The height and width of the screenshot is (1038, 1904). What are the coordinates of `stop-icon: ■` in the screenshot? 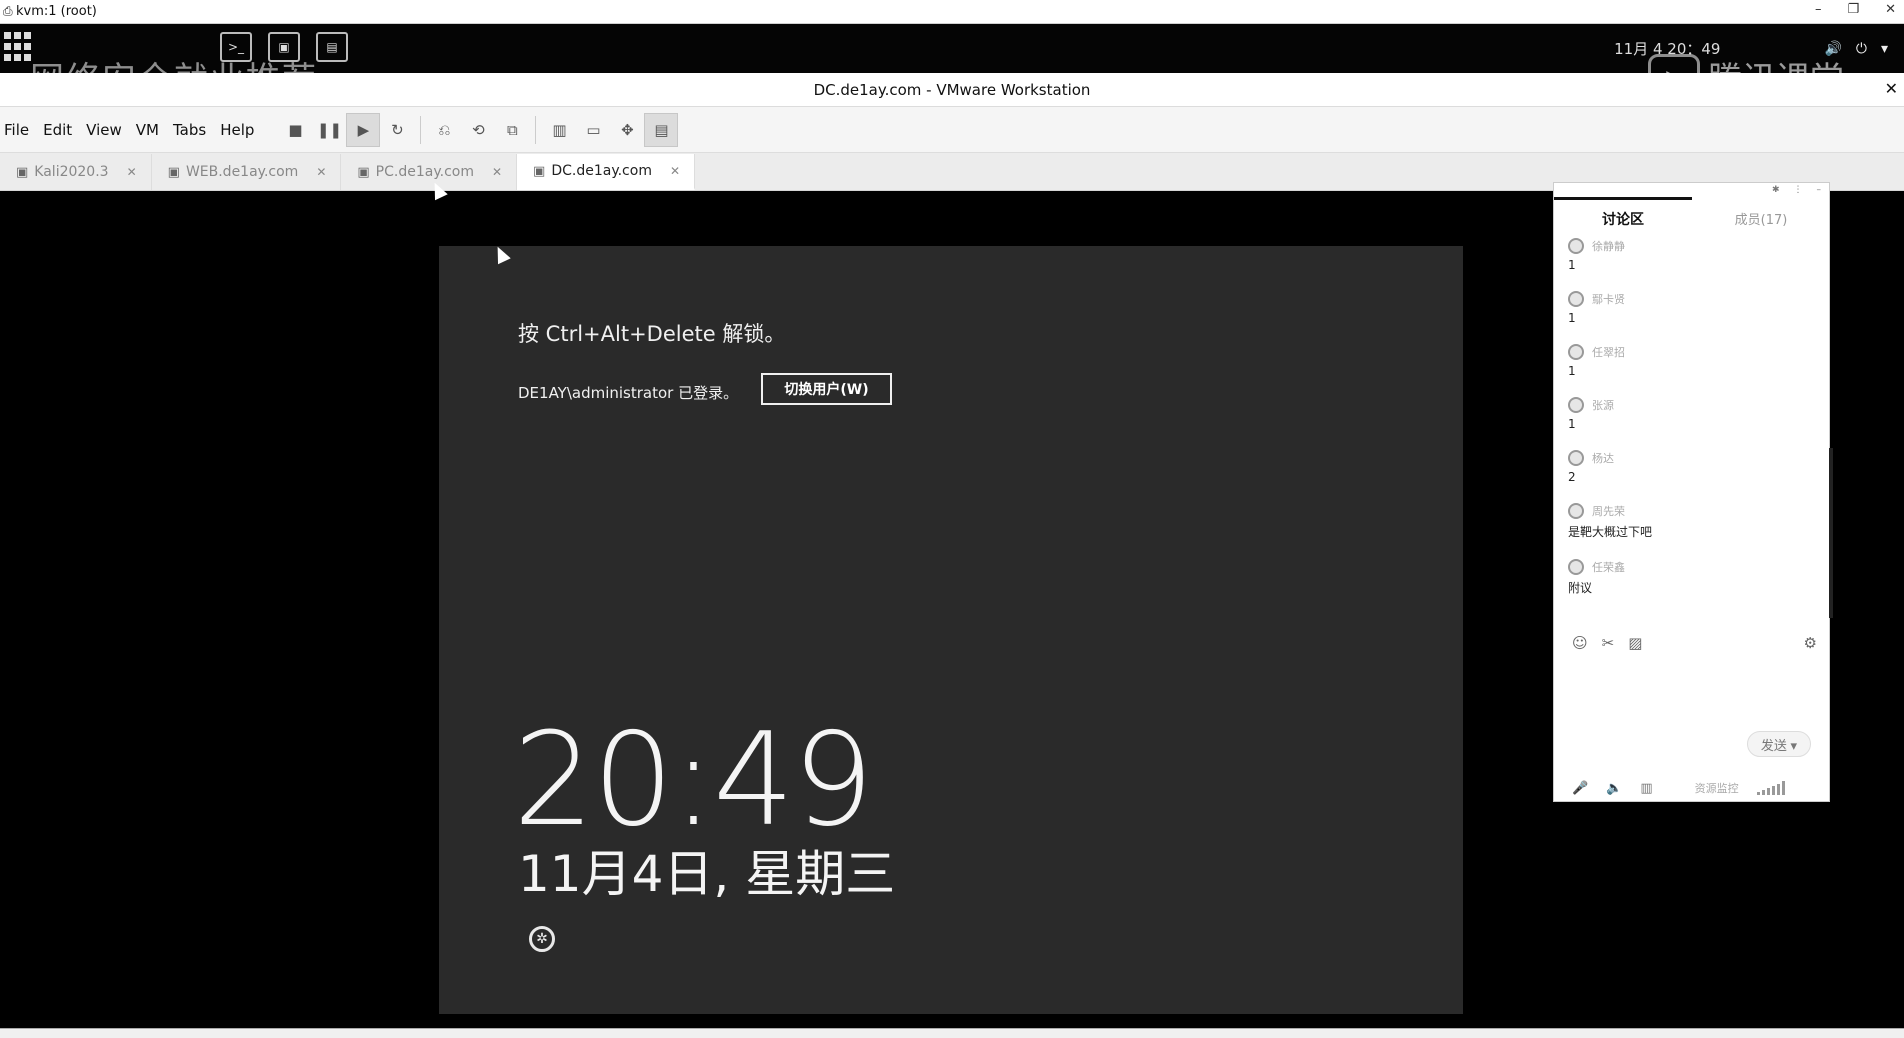 It's located at (295, 130).